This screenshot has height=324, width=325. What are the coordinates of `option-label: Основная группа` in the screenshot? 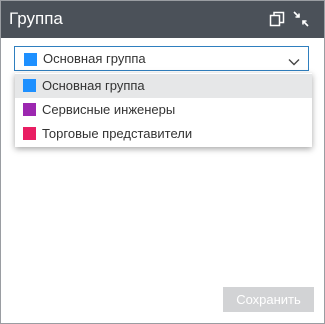 It's located at (93, 85).